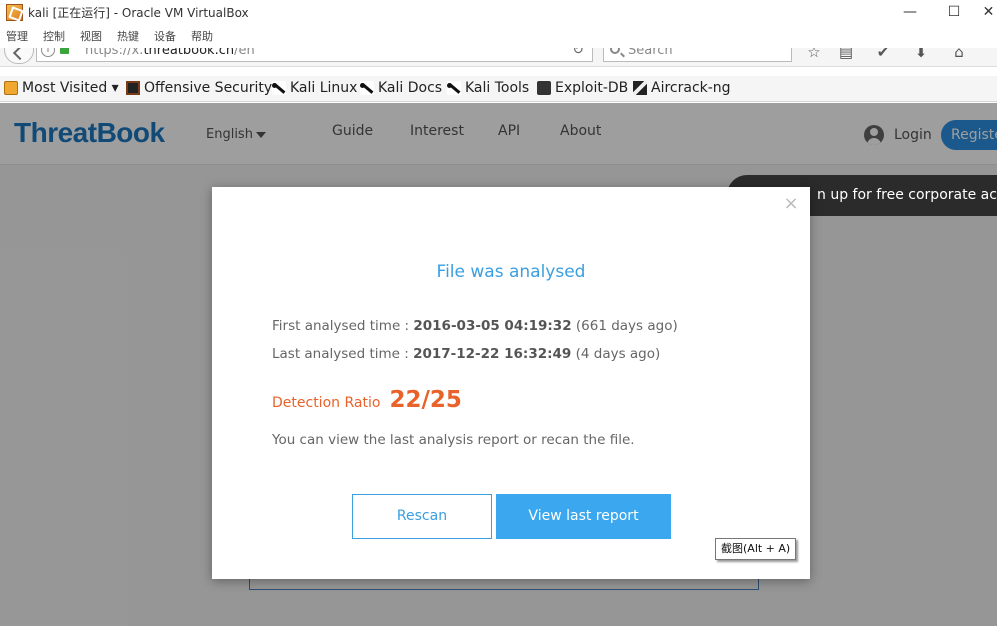  Describe the element at coordinates (488, 88) in the screenshot. I see `bookmark-kali-tools: Kali Tools` at that location.